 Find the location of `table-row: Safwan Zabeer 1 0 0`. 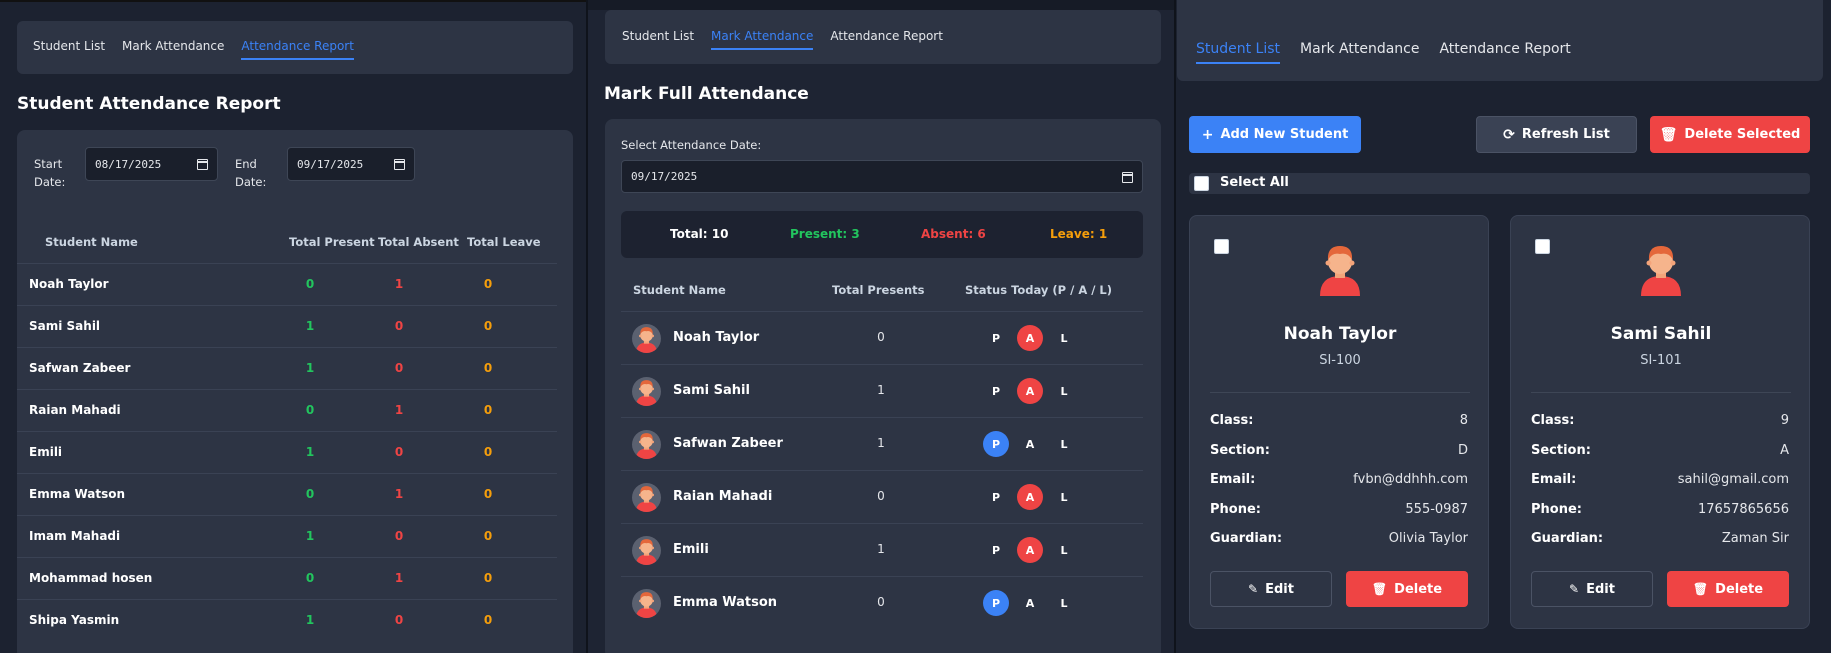

table-row: Safwan Zabeer 1 0 0 is located at coordinates (287, 368).